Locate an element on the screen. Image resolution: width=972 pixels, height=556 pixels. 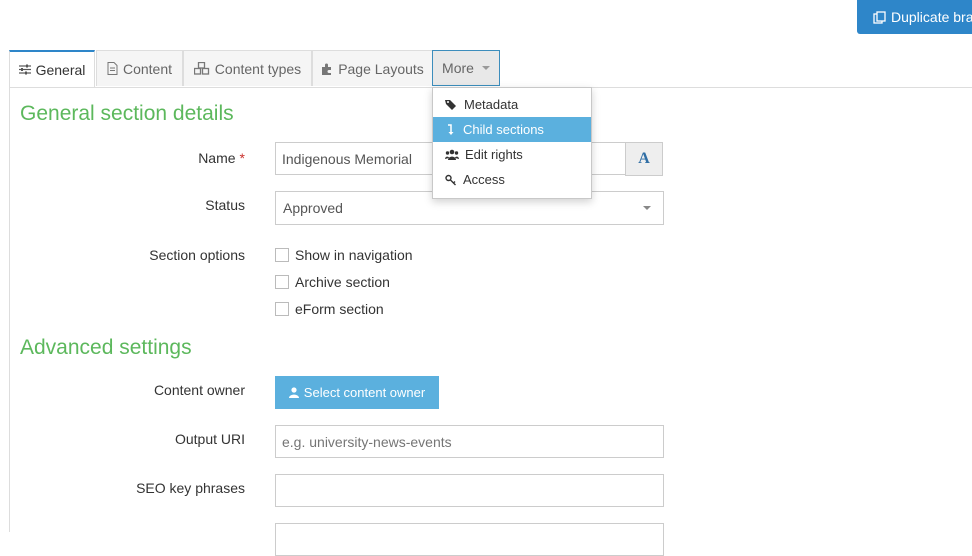
archive-section-option: Archive section is located at coordinates (332, 282).